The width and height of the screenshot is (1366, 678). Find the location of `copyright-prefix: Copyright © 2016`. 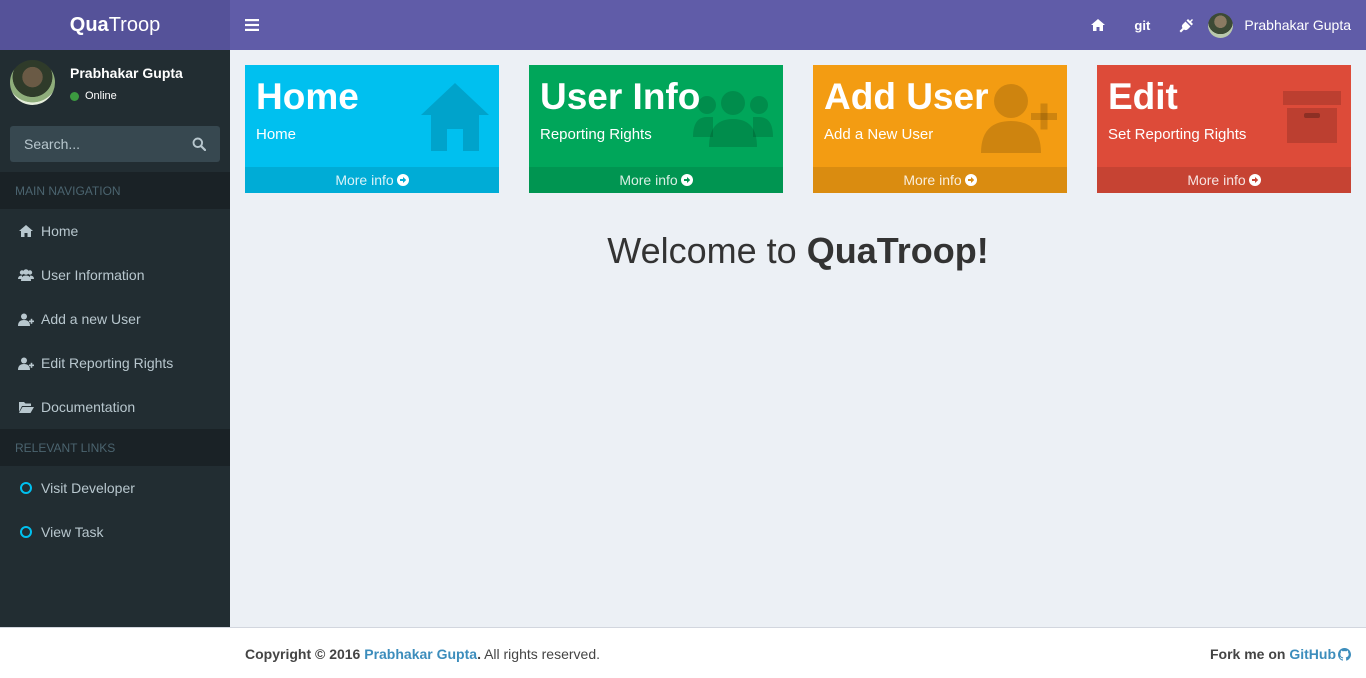

copyright-prefix: Copyright © 2016 is located at coordinates (305, 654).